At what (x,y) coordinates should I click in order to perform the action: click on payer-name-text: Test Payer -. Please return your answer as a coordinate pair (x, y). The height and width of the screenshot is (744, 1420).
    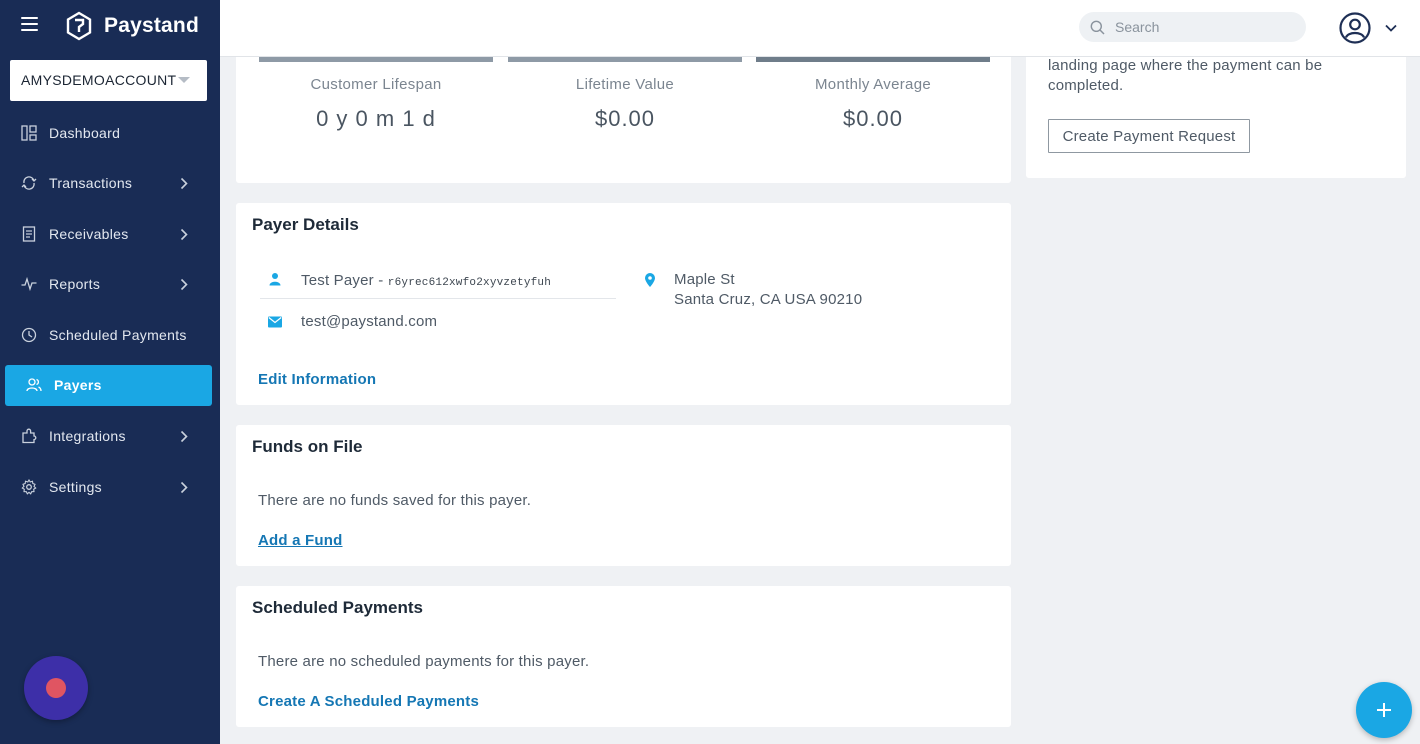
    Looking at the image, I should click on (344, 280).